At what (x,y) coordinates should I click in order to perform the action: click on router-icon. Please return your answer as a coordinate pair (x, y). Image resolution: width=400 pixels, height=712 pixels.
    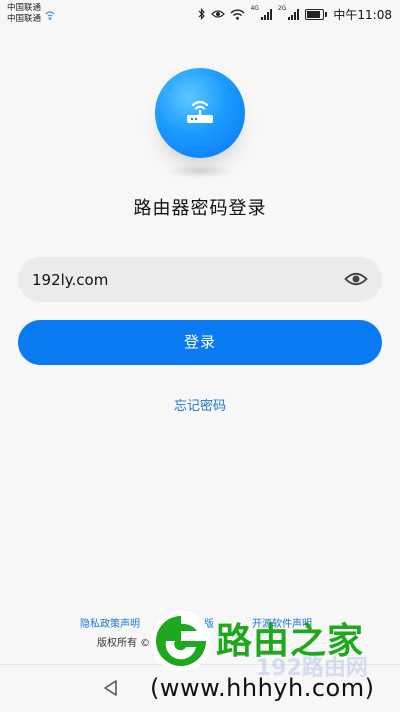
    Looking at the image, I should click on (200, 112).